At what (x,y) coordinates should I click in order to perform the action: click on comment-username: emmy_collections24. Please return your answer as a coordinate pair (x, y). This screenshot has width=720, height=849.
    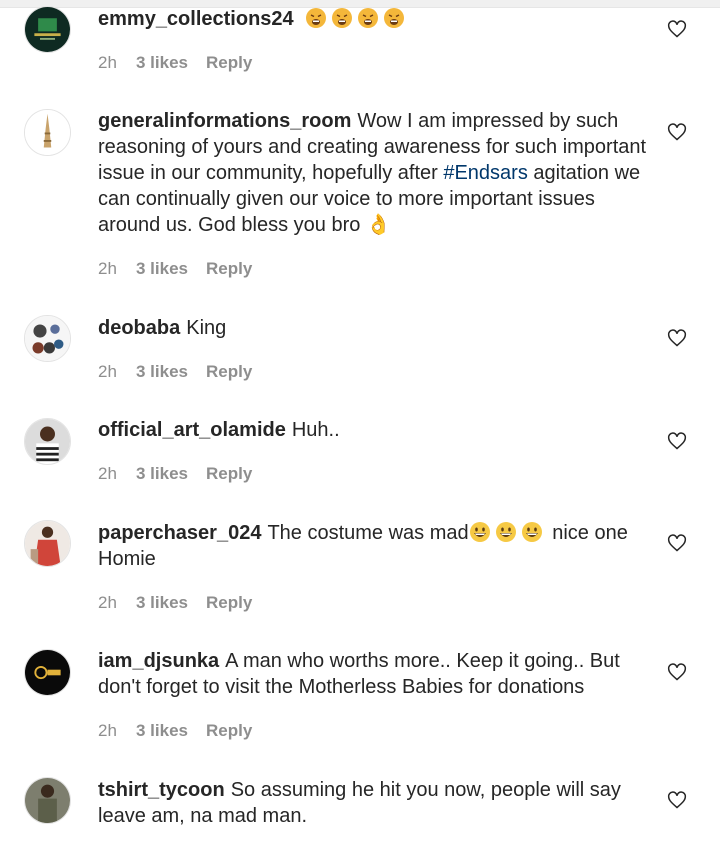
    Looking at the image, I should click on (196, 19).